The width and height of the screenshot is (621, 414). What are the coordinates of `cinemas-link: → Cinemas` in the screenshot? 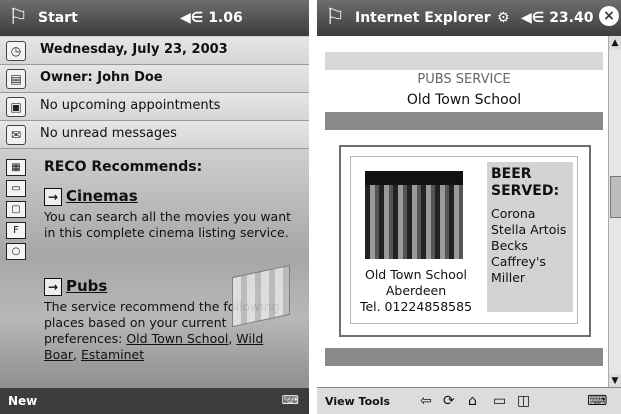 It's located at (91, 196).